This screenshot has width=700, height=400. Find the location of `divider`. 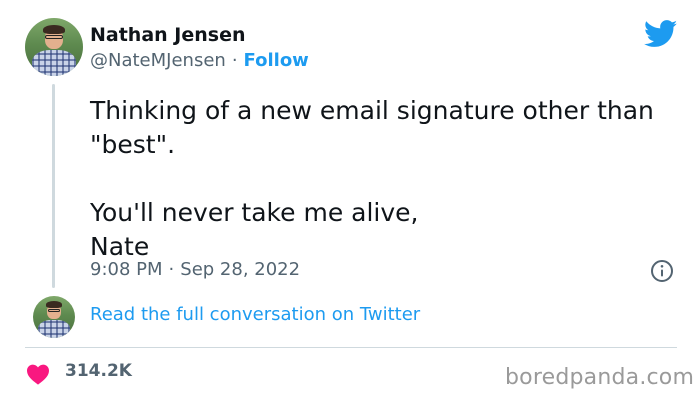

divider is located at coordinates (351, 347).